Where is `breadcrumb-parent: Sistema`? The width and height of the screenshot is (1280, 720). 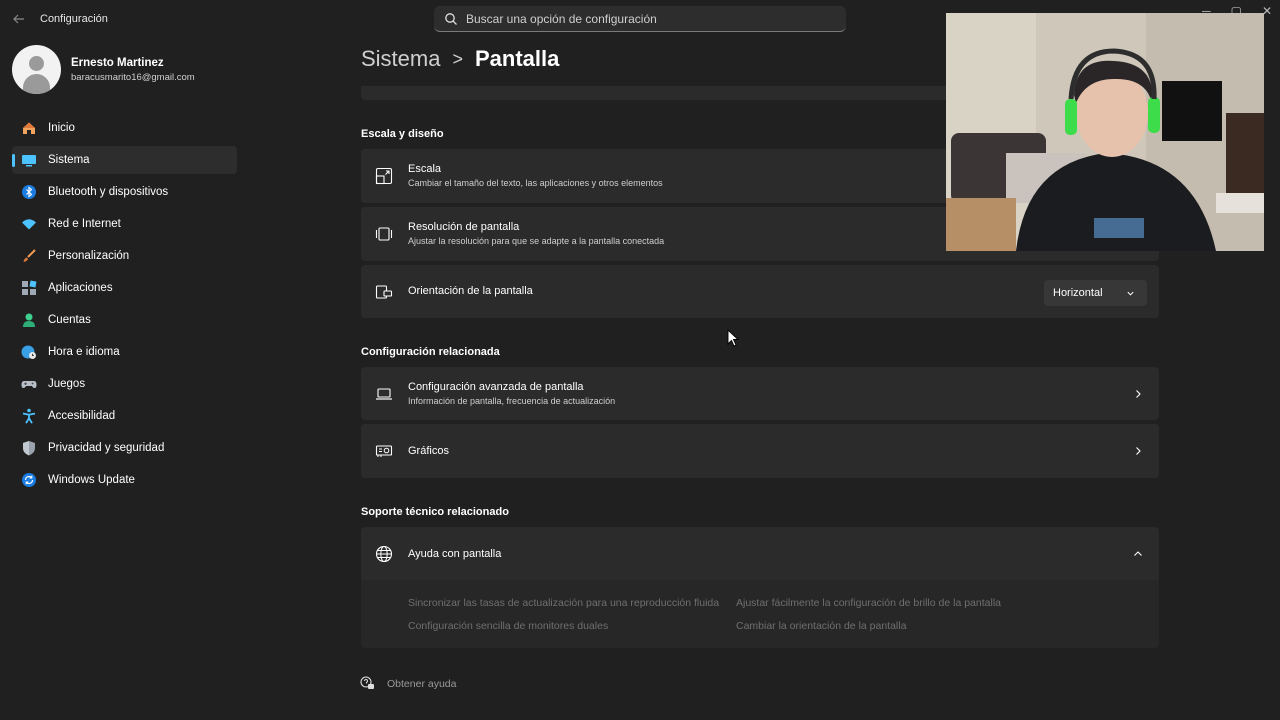 breadcrumb-parent: Sistema is located at coordinates (400, 59).